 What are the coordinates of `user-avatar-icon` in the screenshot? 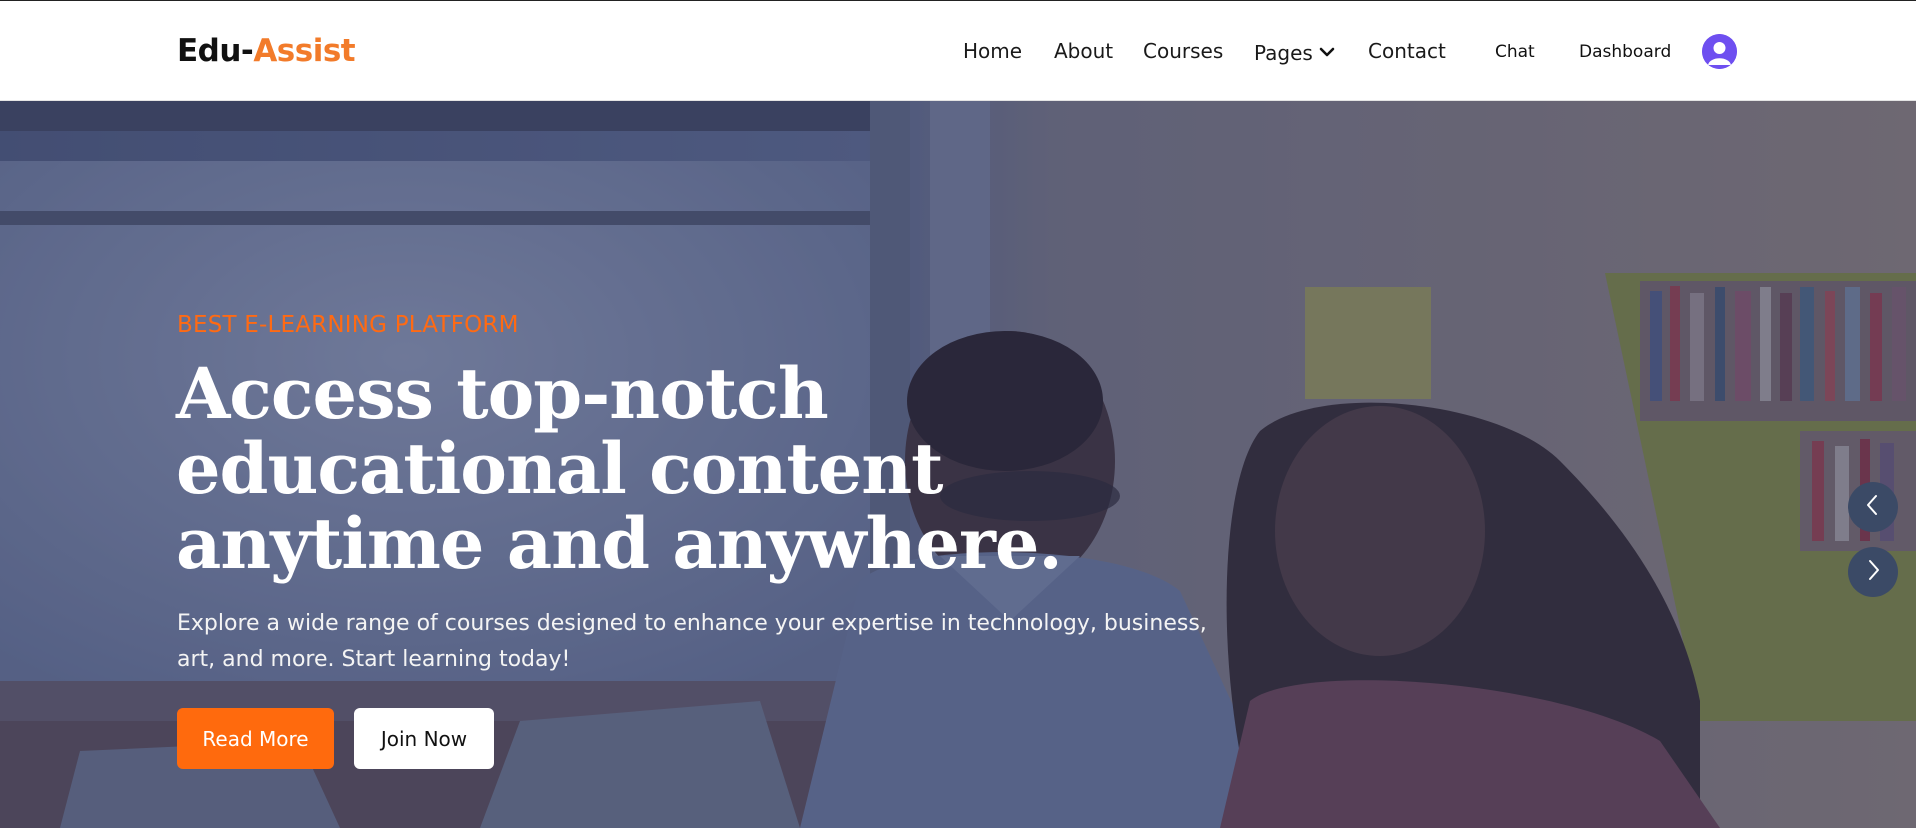 It's located at (1719, 51).